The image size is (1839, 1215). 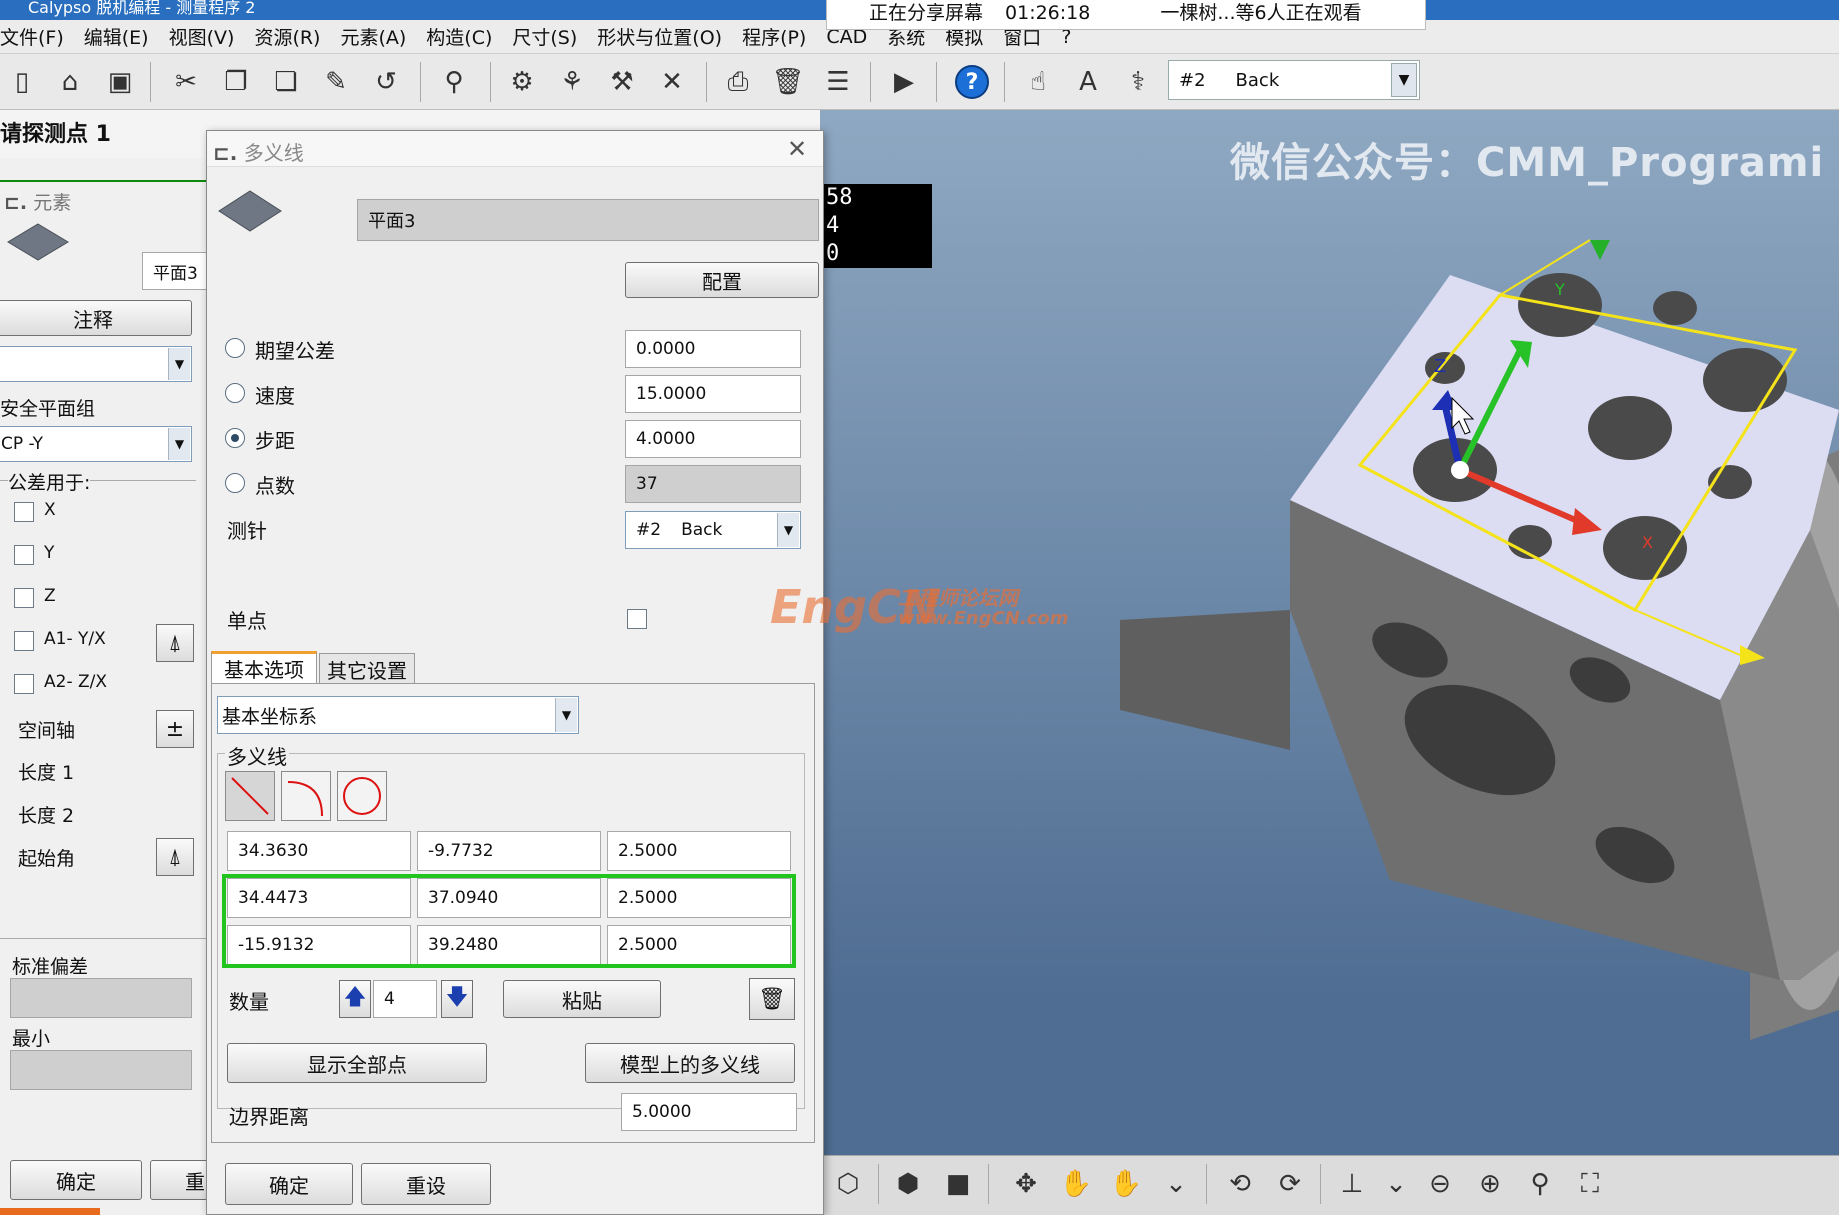 What do you see at coordinates (1294, 80) in the screenshot?
I see `toolbar-probe-select: #2 Back ▼` at bounding box center [1294, 80].